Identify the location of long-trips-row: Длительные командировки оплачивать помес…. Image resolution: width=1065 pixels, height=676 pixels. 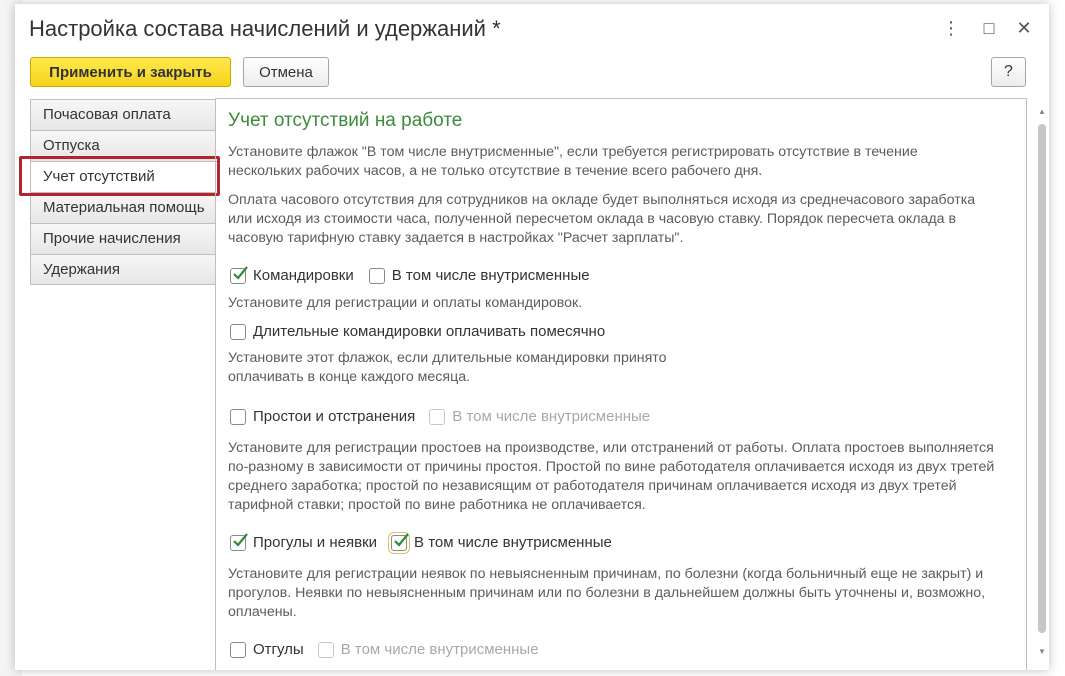
(417, 331).